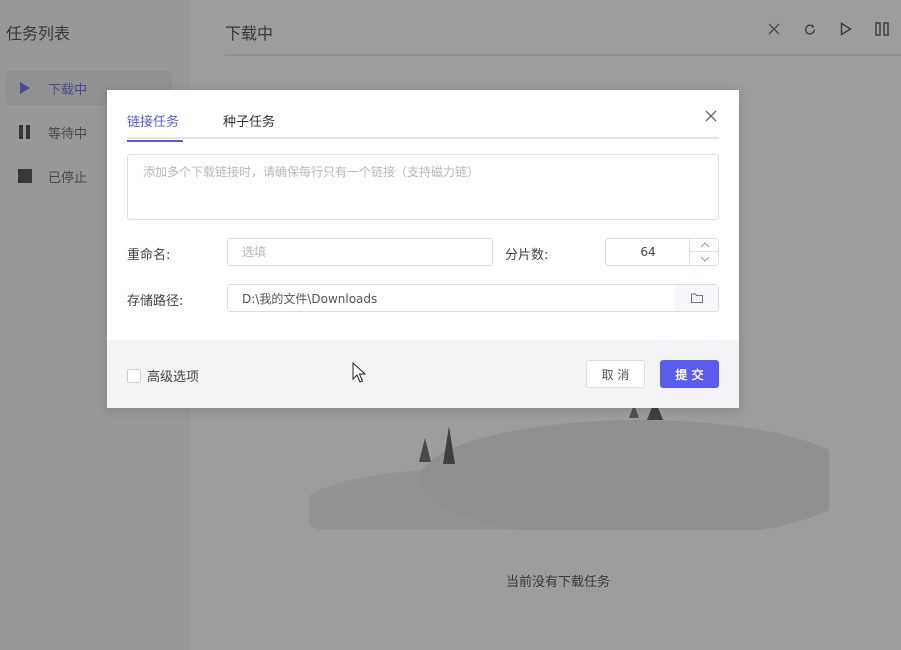 The width and height of the screenshot is (901, 650). What do you see at coordinates (149, 255) in the screenshot?
I see `rename-label: 重命名:` at bounding box center [149, 255].